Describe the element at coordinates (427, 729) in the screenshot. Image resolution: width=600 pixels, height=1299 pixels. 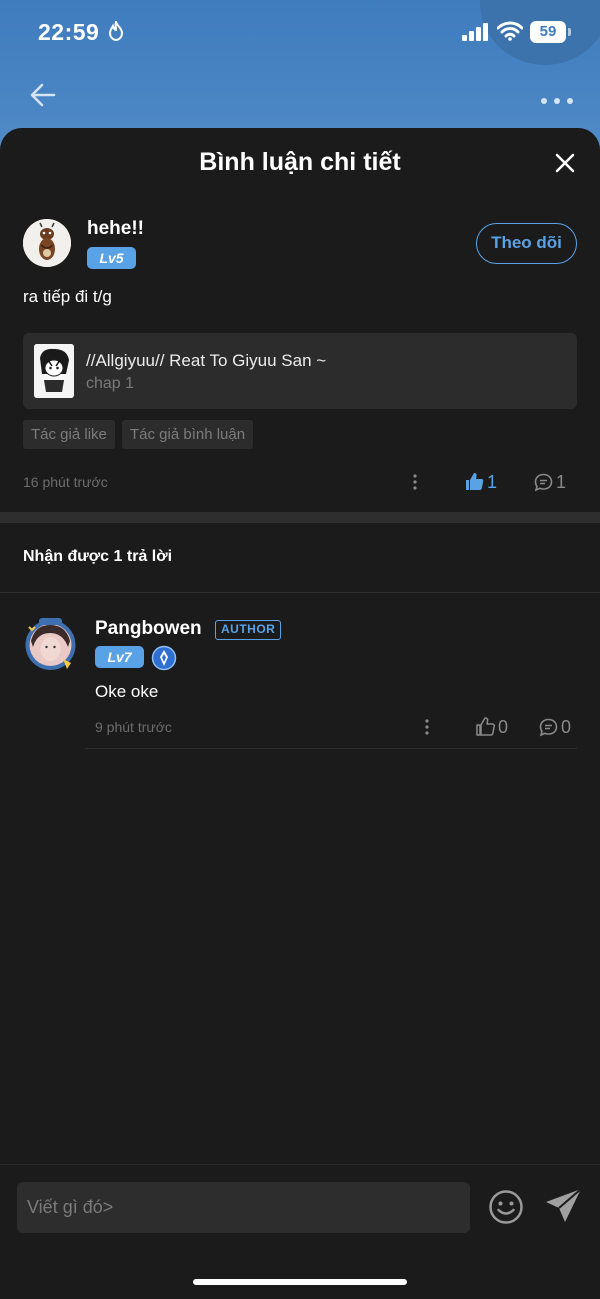
I see `reply-more-icon` at that location.